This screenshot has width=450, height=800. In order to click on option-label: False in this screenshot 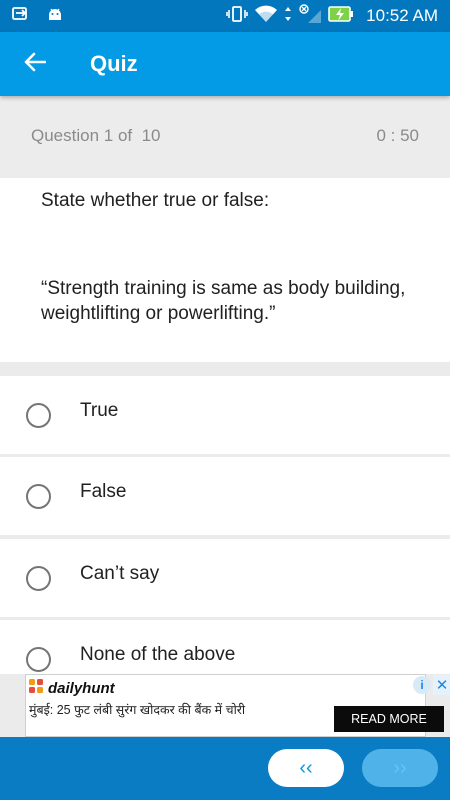, I will do `click(103, 491)`.